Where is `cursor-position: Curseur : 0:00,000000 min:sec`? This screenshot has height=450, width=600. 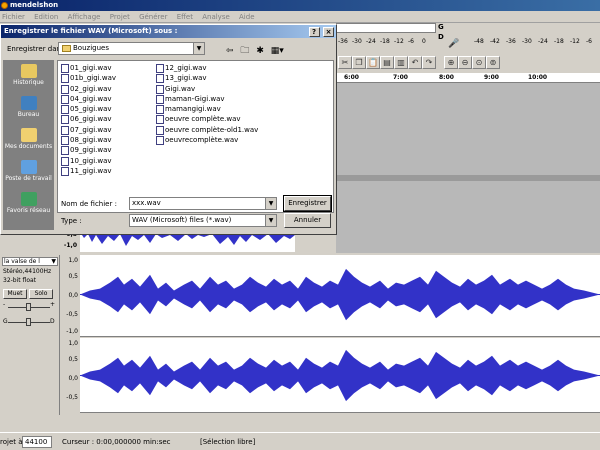
cursor-position: Curseur : 0:00,000000 min:sec is located at coordinates (116, 442).